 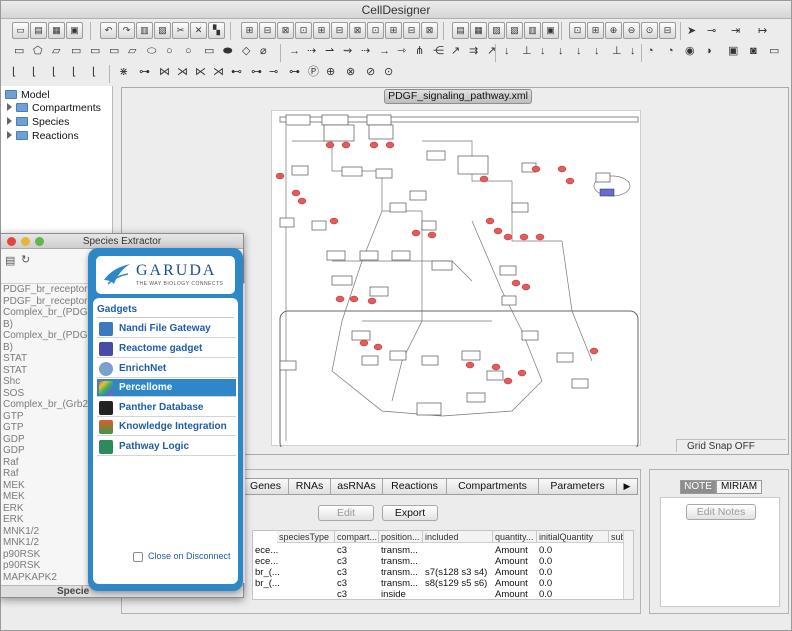 What do you see at coordinates (667, 30) in the screenshot?
I see `overview-icon: ⊟` at bounding box center [667, 30].